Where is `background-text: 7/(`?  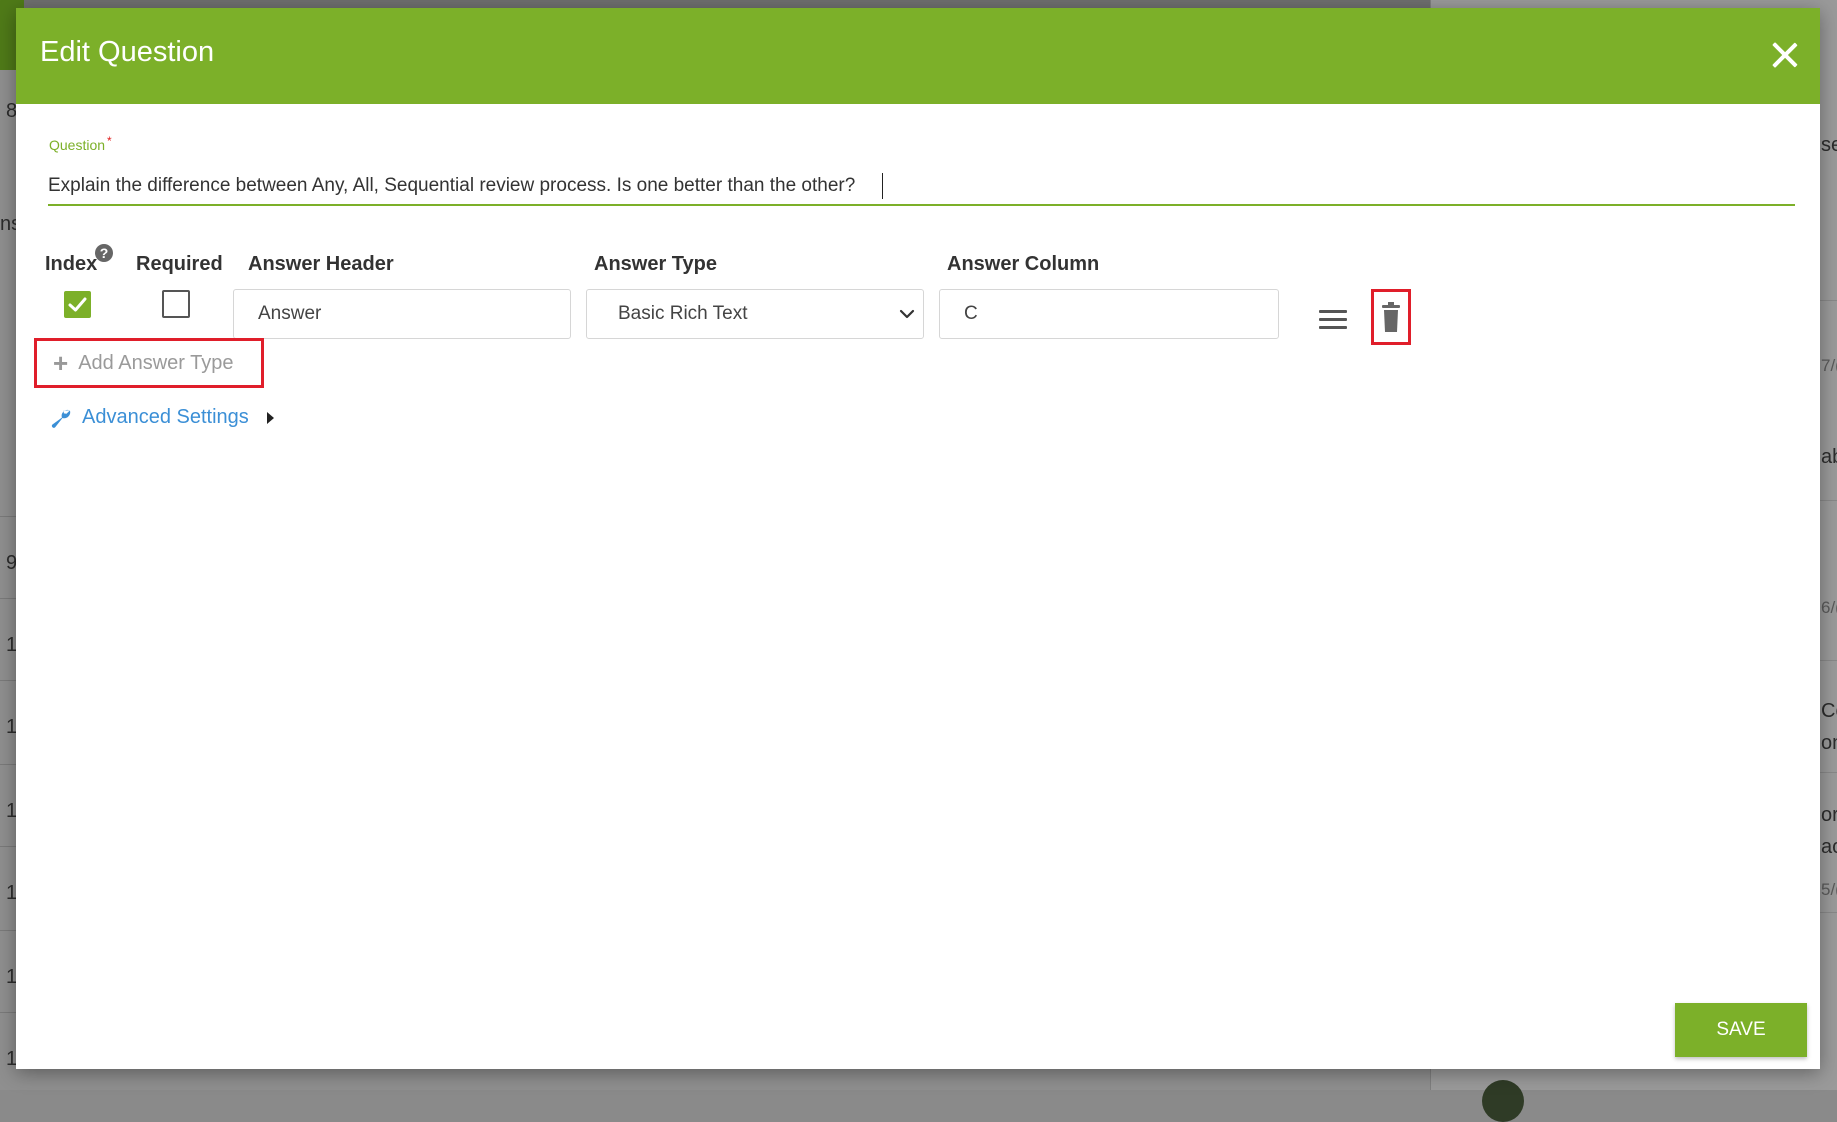
background-text: 7/( is located at coordinates (1829, 365).